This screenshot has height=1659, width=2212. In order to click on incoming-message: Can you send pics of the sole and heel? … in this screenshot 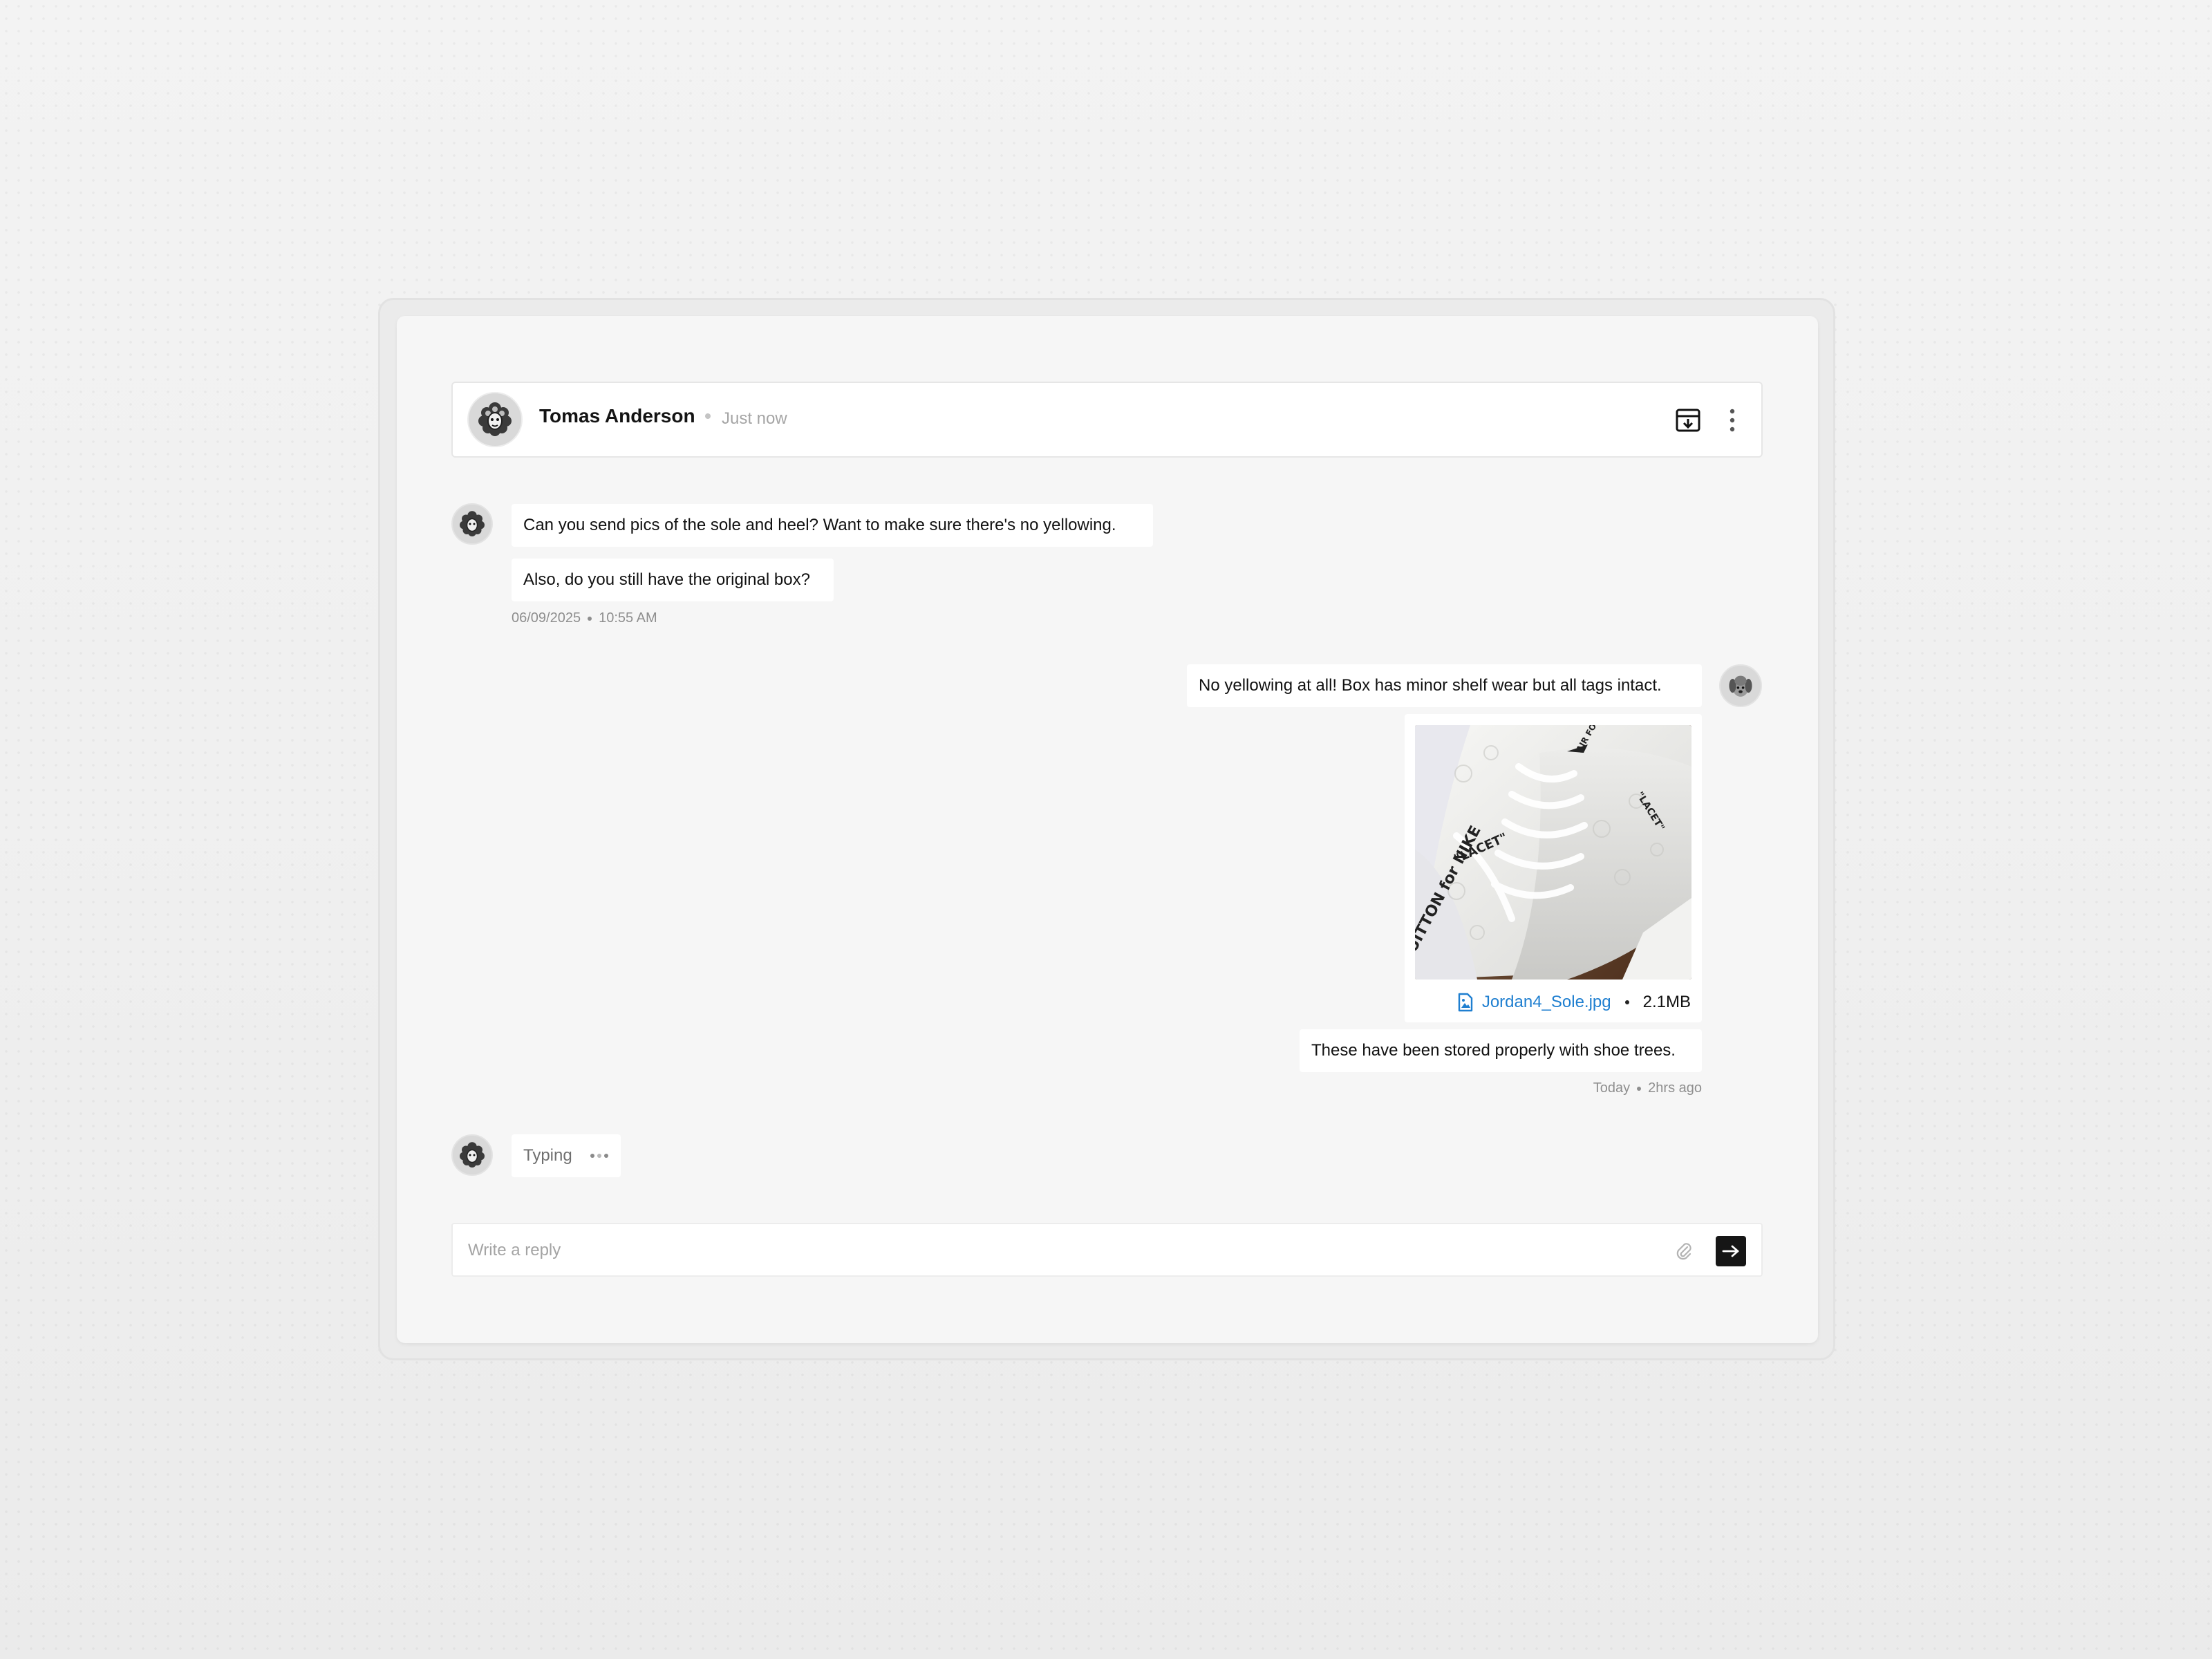, I will do `click(833, 525)`.